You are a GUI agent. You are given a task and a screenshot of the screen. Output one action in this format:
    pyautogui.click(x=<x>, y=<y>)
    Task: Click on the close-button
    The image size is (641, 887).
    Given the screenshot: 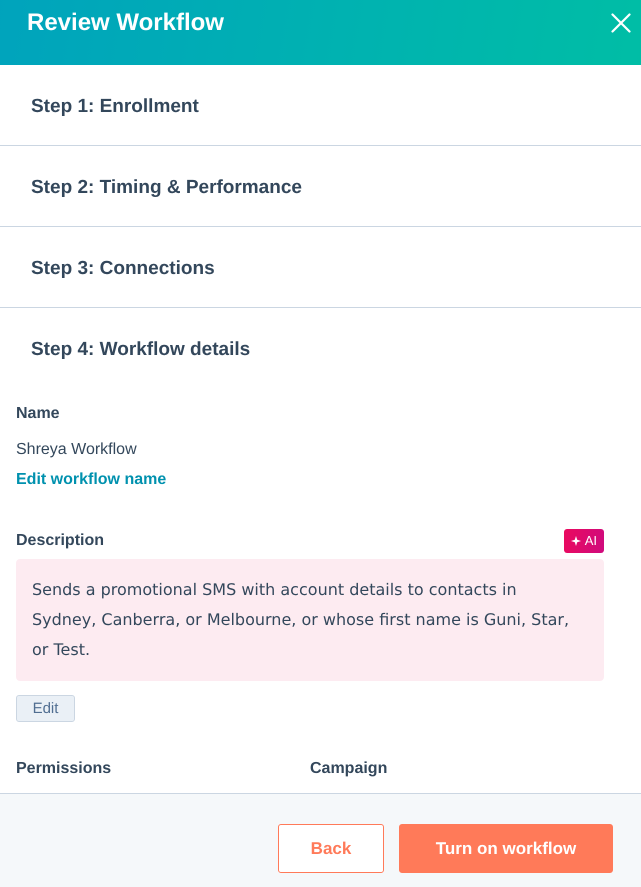 What is the action you would take?
    pyautogui.click(x=621, y=23)
    